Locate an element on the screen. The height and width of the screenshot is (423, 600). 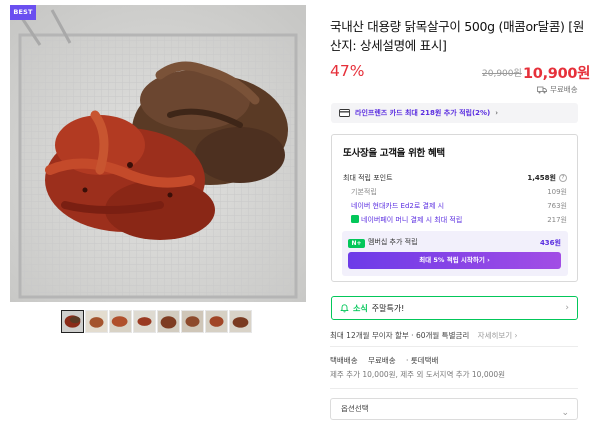
points-row-label: 네이버페이 머니 결제 시 최대 적립 is located at coordinates (411, 220).